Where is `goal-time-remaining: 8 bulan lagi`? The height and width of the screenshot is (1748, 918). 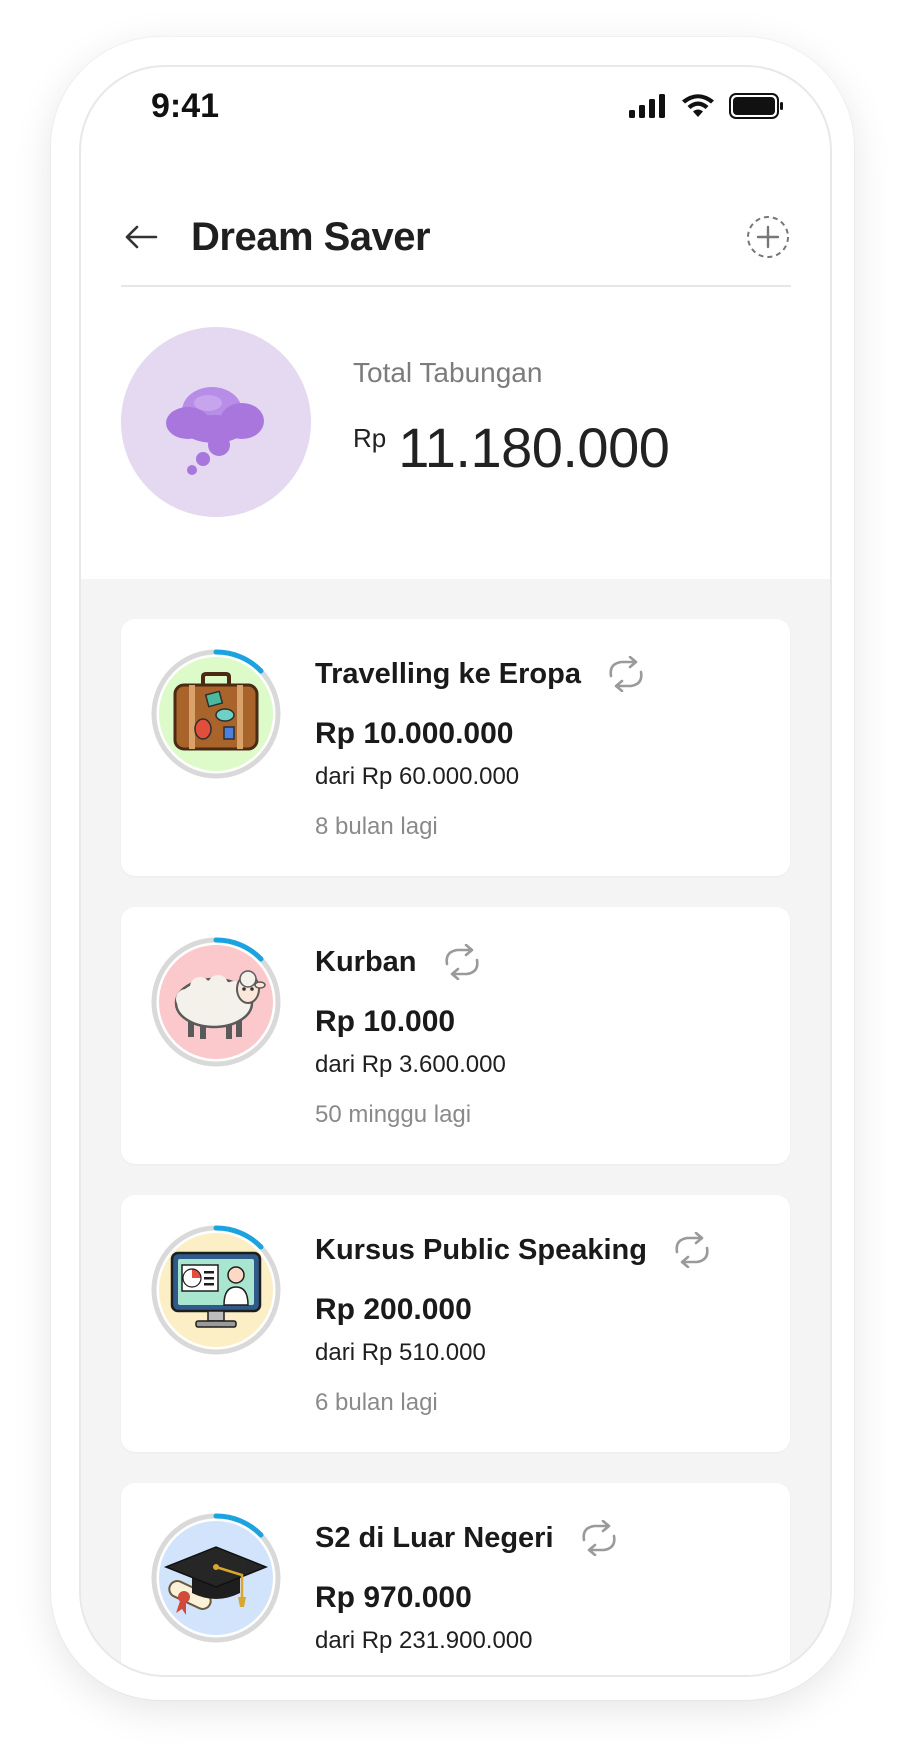 goal-time-remaining: 8 bulan lagi is located at coordinates (376, 826).